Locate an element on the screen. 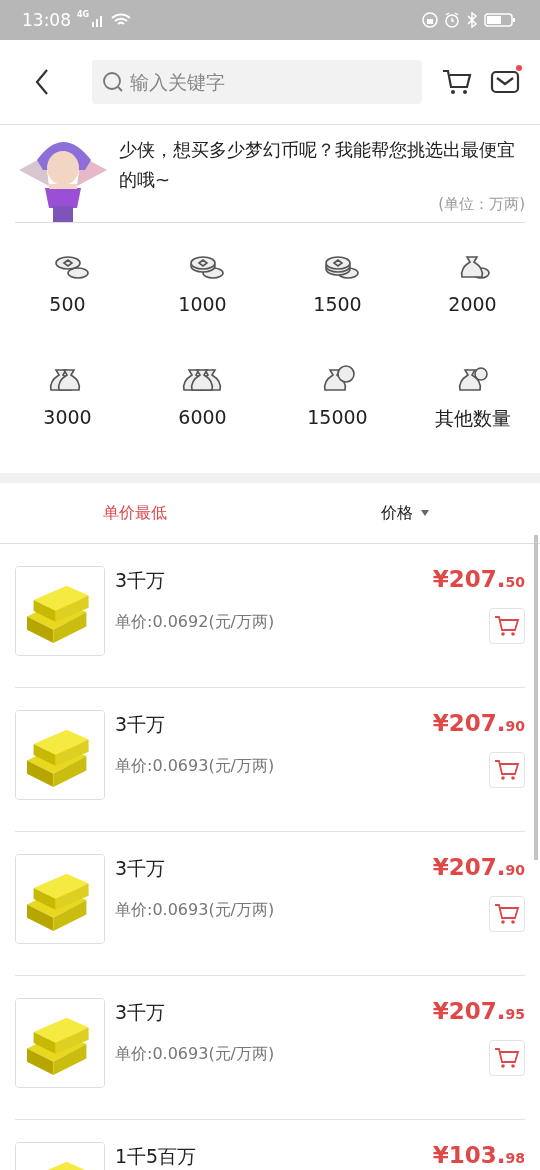  unit-note: (单位：万两) is located at coordinates (481, 203).